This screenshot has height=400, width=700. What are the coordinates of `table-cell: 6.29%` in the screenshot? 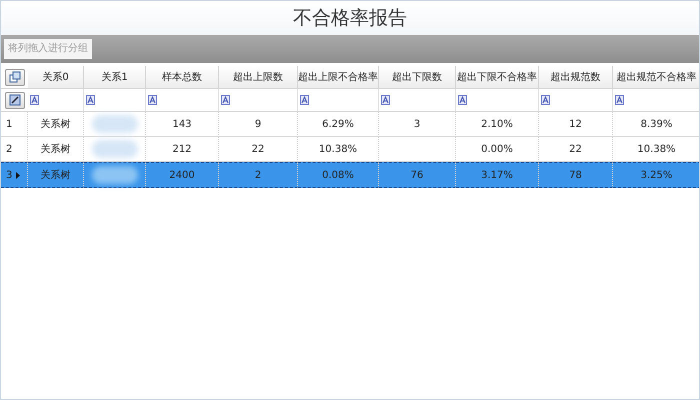 It's located at (338, 124).